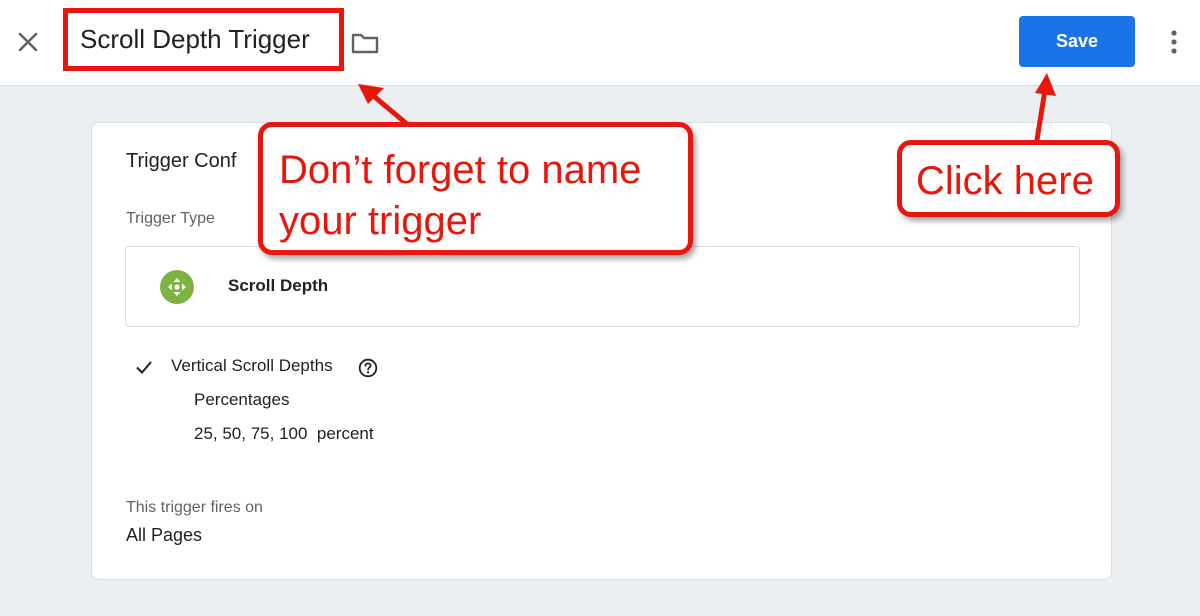 Image resolution: width=1200 pixels, height=616 pixels. I want to click on arrow-to-title, so click(384, 105).